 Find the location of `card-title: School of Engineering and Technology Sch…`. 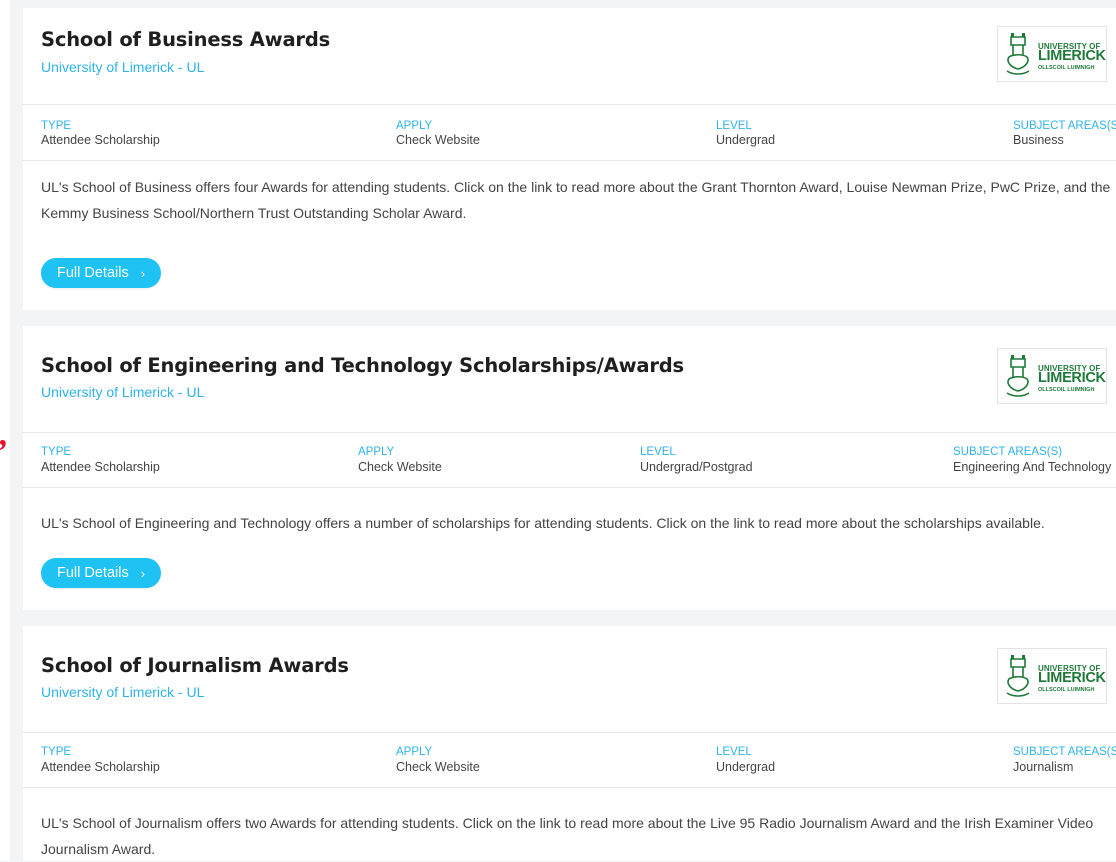

card-title: School of Engineering and Technology Sch… is located at coordinates (362, 365).